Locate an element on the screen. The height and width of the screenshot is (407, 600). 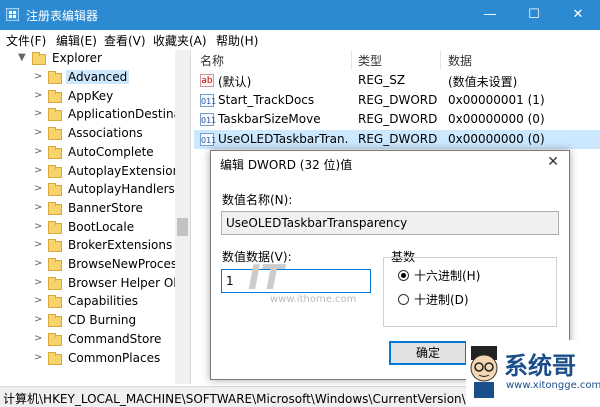
tree-item: > Associations is located at coordinates (87, 134).